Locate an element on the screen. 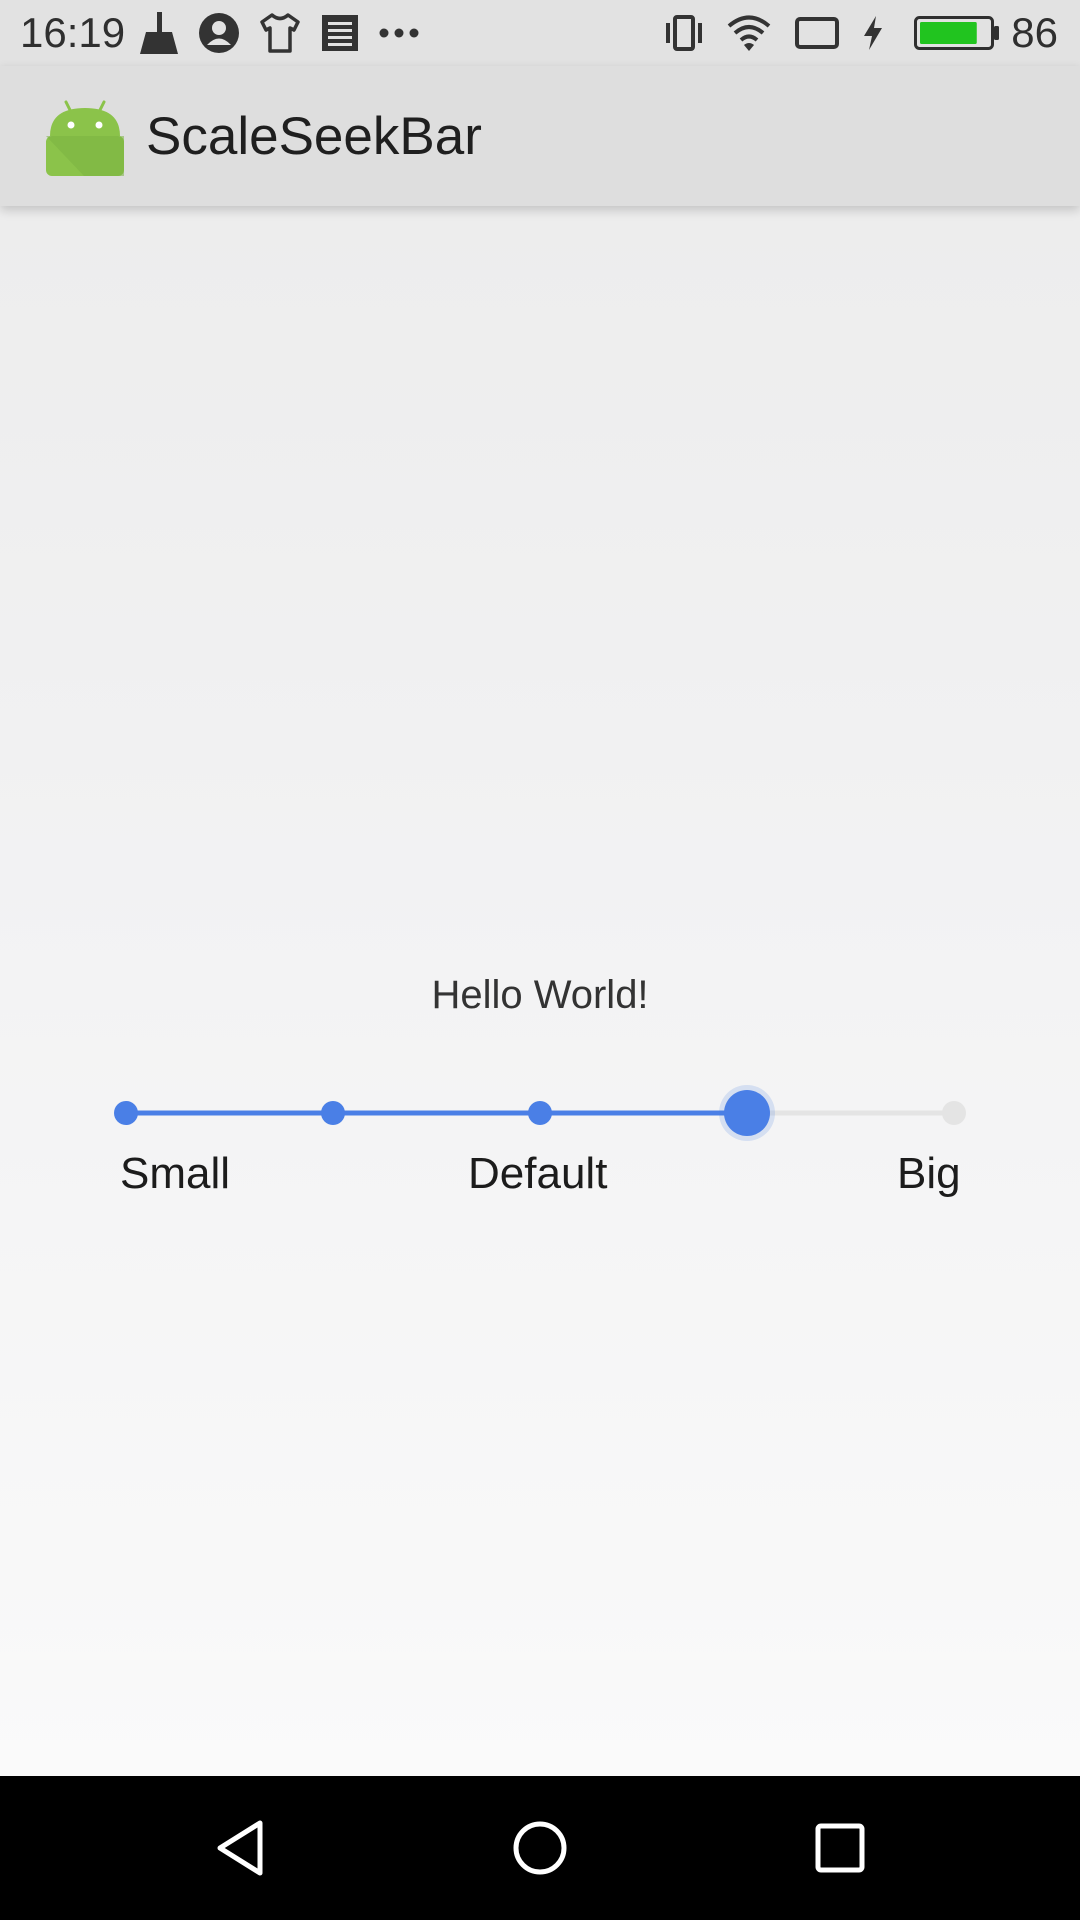 Image resolution: width=1080 pixels, height=1920 pixels. home-button is located at coordinates (540, 1848).